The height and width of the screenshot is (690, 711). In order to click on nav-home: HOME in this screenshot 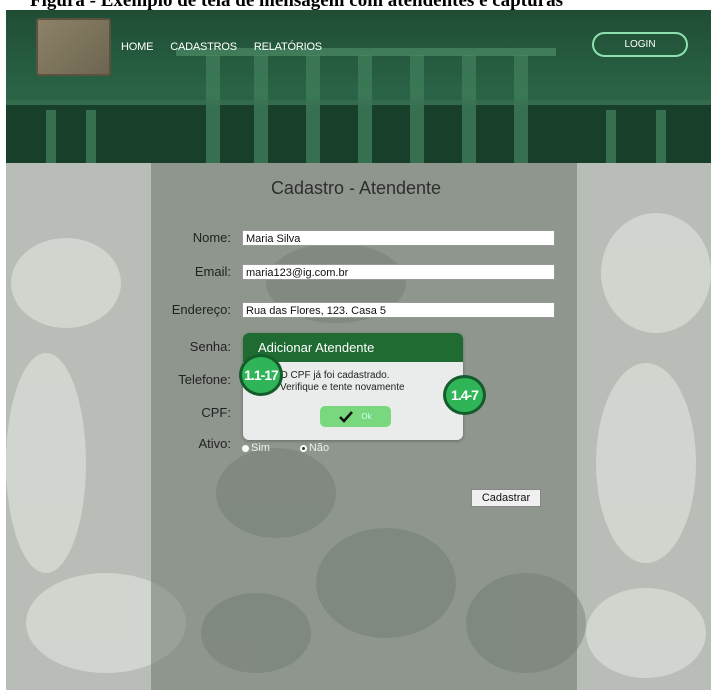, I will do `click(137, 47)`.